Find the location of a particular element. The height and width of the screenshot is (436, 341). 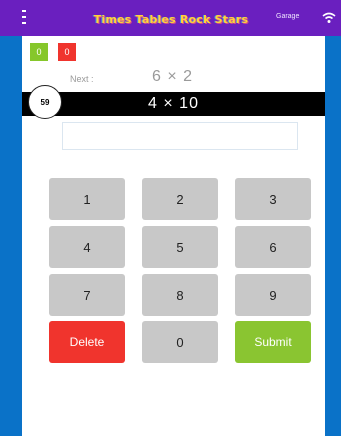

key-8-button: 8 is located at coordinates (180, 295).